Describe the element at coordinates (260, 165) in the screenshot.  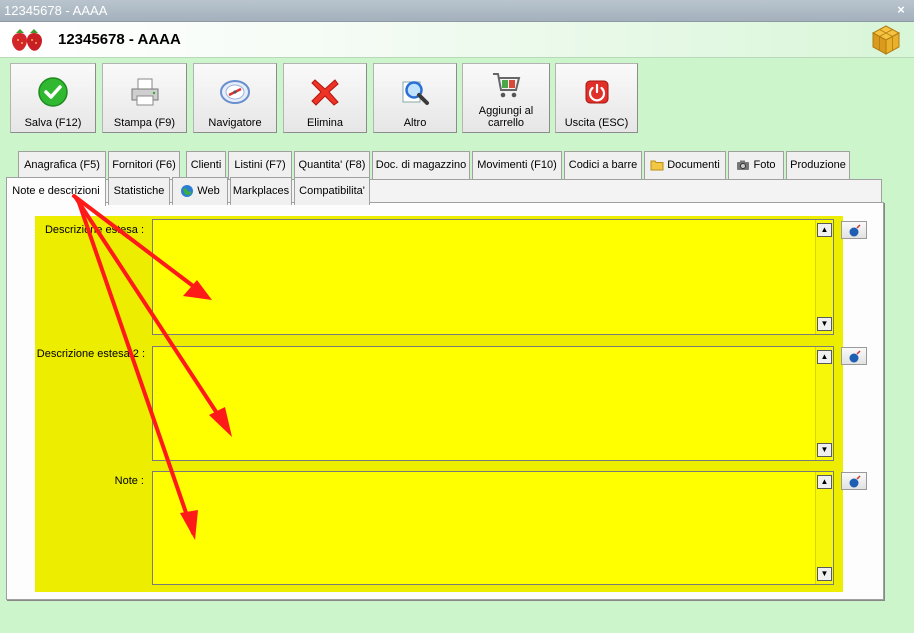
I see `tab-listini: Listini (F7)` at that location.